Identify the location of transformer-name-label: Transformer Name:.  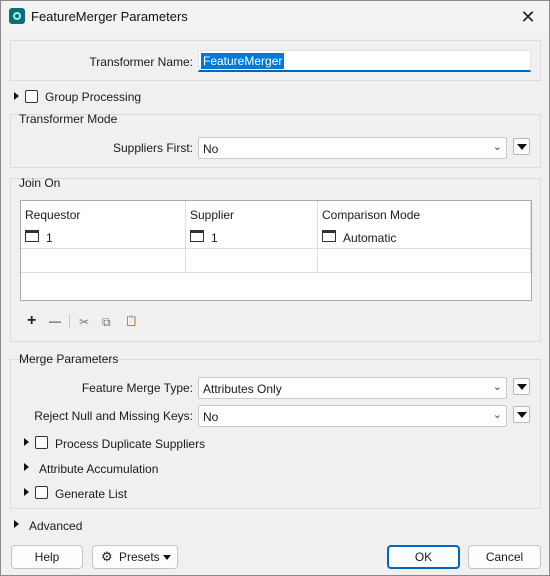
(141, 62).